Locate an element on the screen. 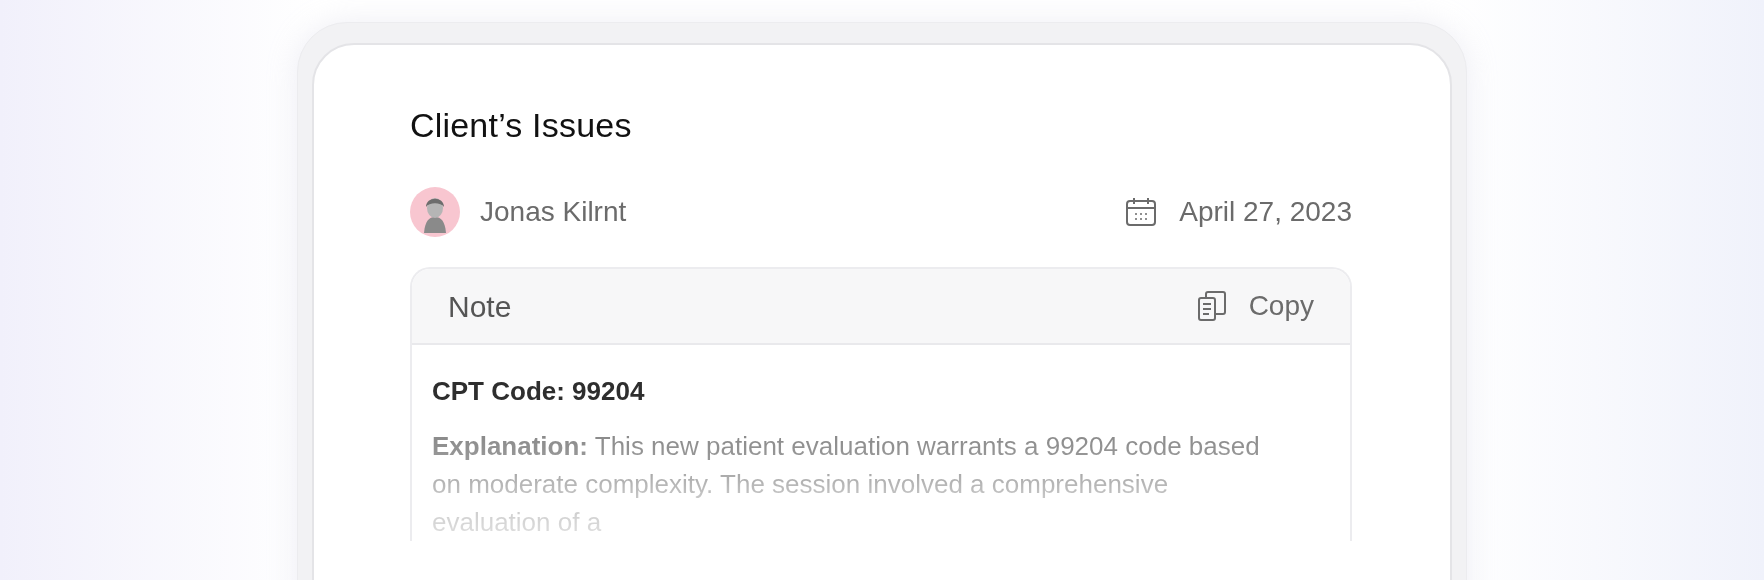  avatar-icon is located at coordinates (435, 212).